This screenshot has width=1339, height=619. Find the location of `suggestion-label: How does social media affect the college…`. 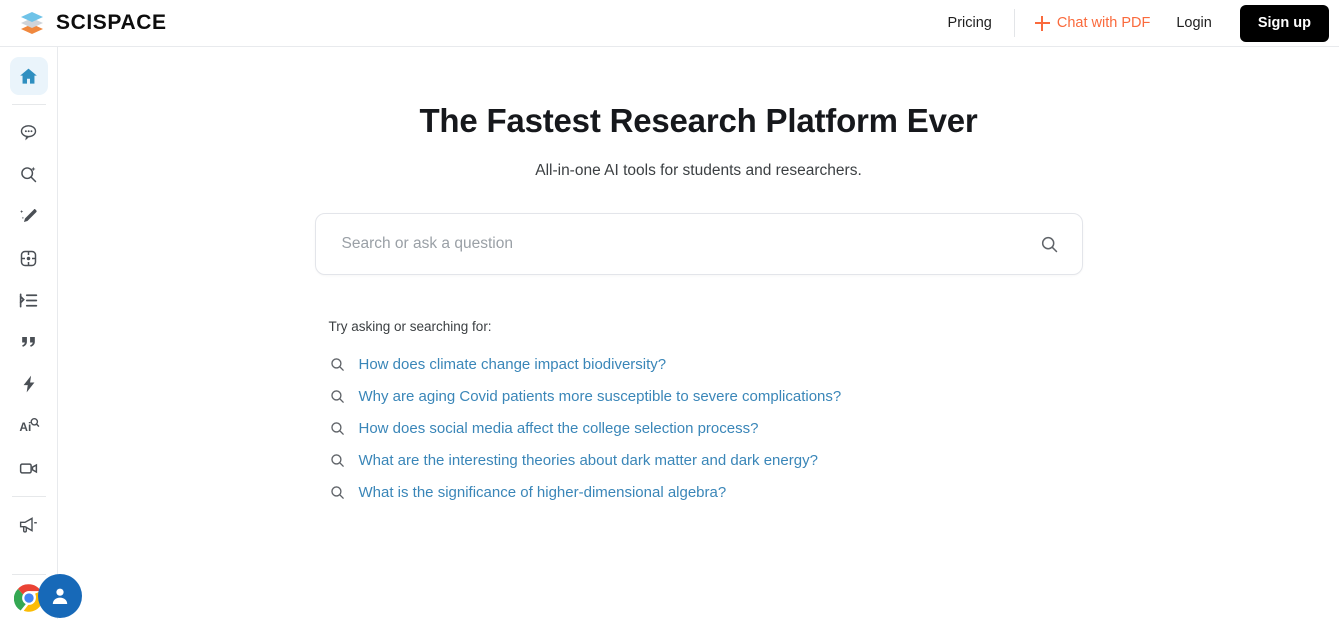

suggestion-label: How does social media affect the college… is located at coordinates (558, 428).